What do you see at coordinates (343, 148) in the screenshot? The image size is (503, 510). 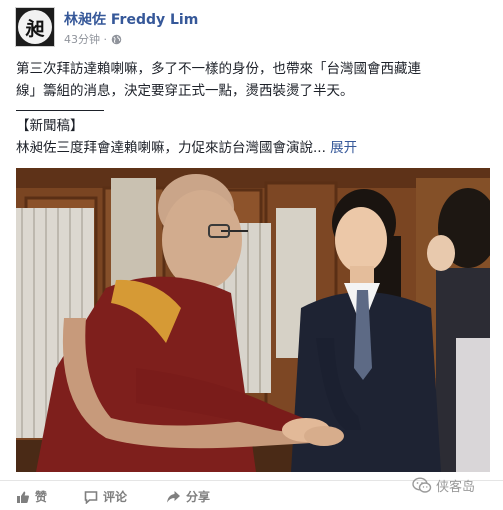 I see `expand-link: 展开` at bounding box center [343, 148].